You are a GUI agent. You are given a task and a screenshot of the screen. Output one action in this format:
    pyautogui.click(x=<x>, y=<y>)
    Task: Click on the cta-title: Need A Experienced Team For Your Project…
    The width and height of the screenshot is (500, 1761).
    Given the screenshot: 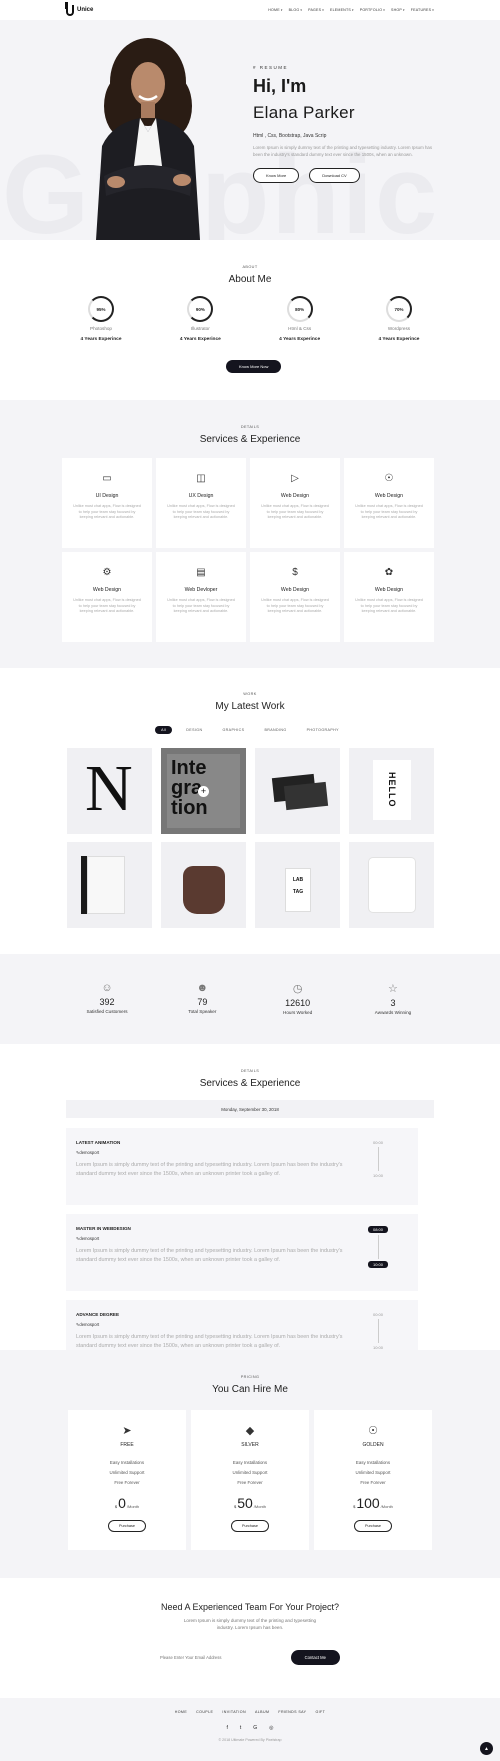 What is the action you would take?
    pyautogui.click(x=250, y=1607)
    